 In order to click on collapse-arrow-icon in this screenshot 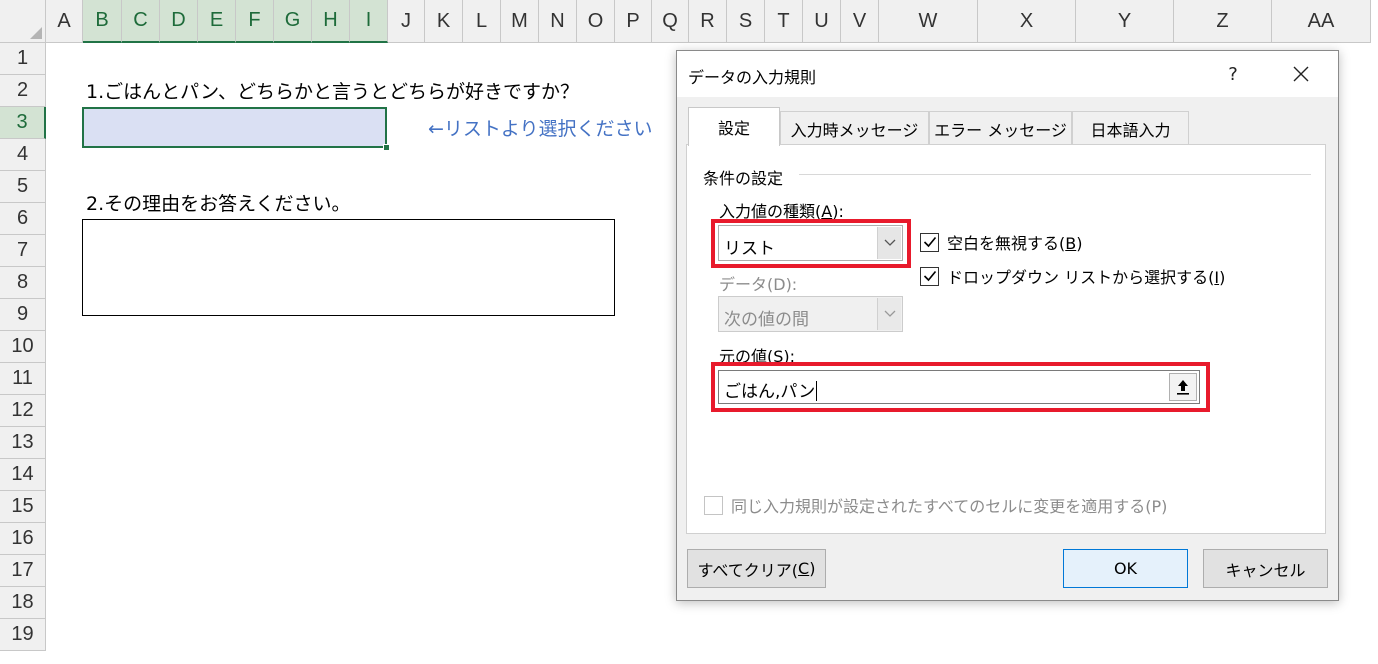, I will do `click(1183, 387)`.